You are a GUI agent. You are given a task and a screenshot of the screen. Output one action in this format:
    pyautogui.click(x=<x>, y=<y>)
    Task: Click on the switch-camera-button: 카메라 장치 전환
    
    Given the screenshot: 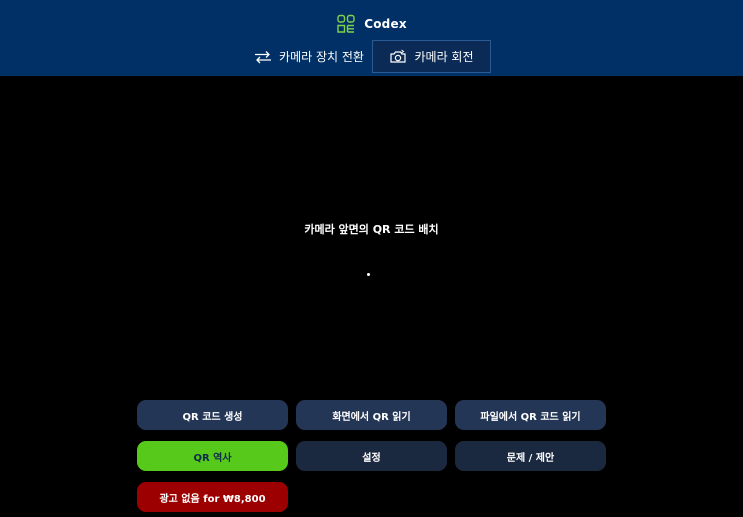 What is the action you would take?
    pyautogui.click(x=309, y=56)
    